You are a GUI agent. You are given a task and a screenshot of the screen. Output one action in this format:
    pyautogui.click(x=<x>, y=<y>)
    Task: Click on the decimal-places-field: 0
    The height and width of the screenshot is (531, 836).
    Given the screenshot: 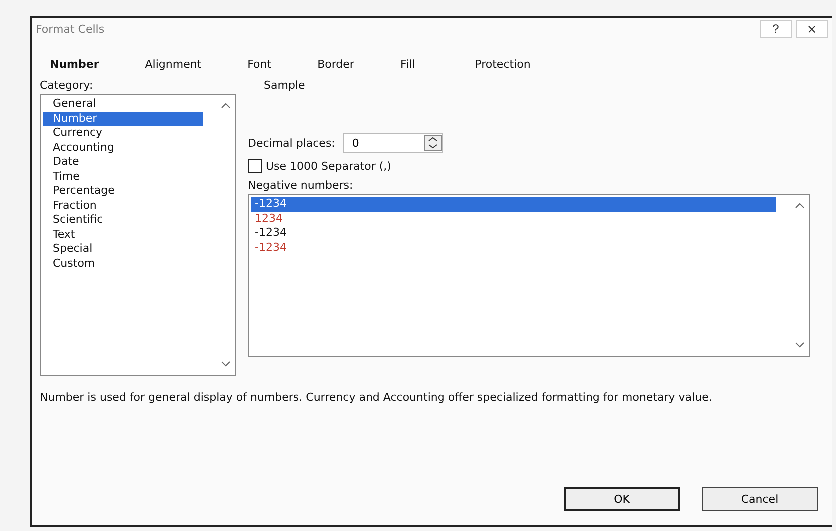 What is the action you would take?
    pyautogui.click(x=384, y=143)
    